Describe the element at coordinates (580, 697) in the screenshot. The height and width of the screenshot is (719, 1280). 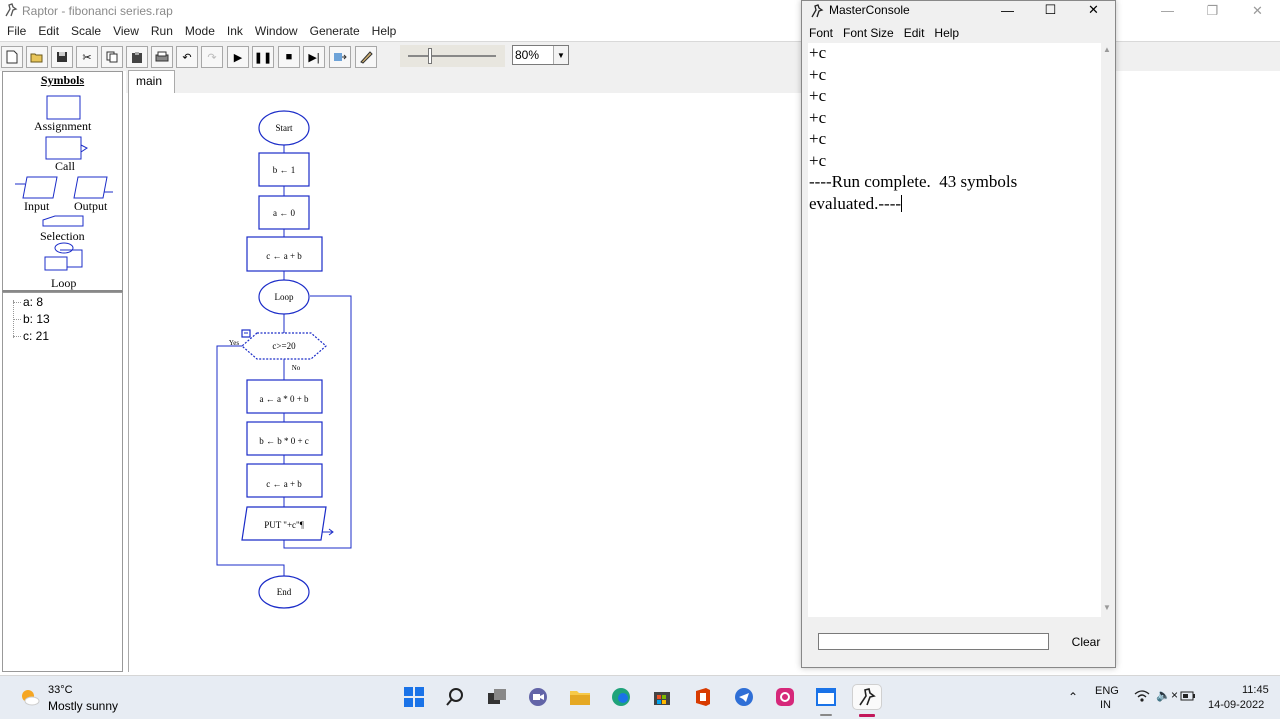
I see `file-explorer-icon` at that location.